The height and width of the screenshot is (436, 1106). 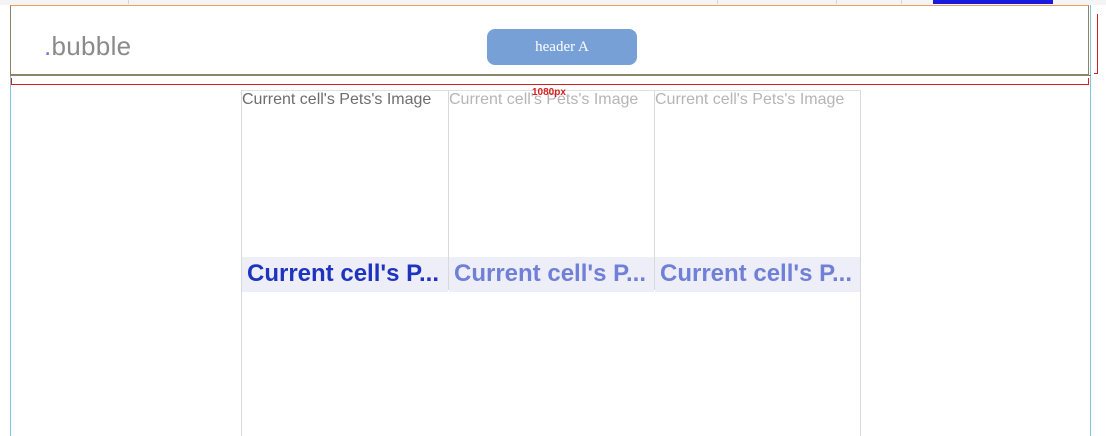 What do you see at coordinates (1088, 81) in the screenshot?
I see `width-guide-right-cap` at bounding box center [1088, 81].